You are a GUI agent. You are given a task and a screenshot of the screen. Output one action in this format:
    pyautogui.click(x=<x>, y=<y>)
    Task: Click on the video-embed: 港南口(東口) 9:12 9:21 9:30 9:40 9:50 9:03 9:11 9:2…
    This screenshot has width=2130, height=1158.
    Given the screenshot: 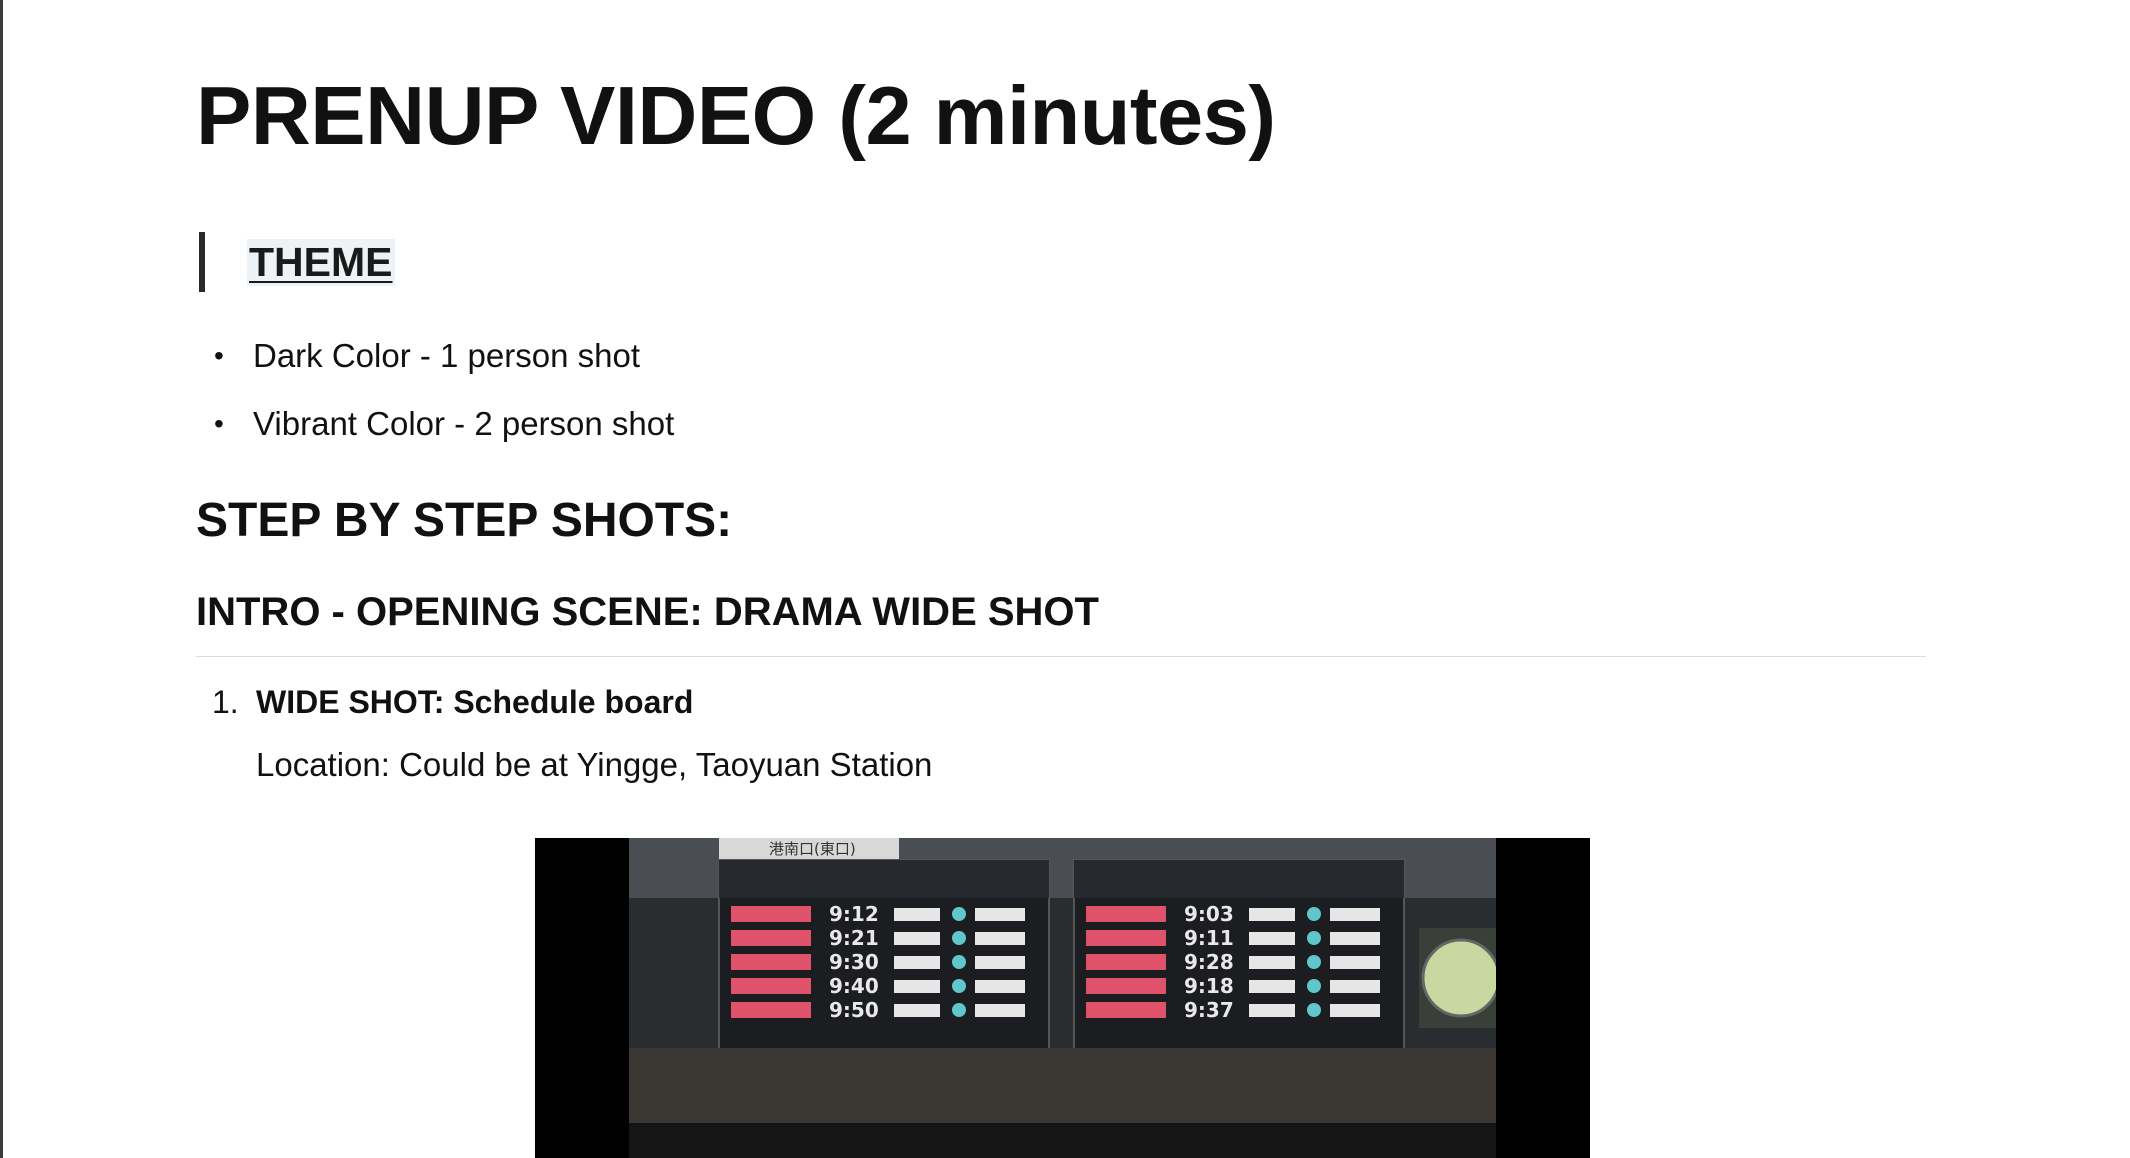 What is the action you would take?
    pyautogui.click(x=1062, y=998)
    